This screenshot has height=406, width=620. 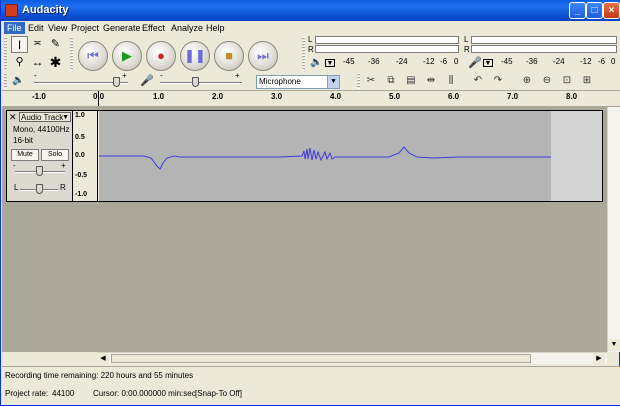 What do you see at coordinates (431, 81) in the screenshot?
I see `trim-icon: ⇹` at bounding box center [431, 81].